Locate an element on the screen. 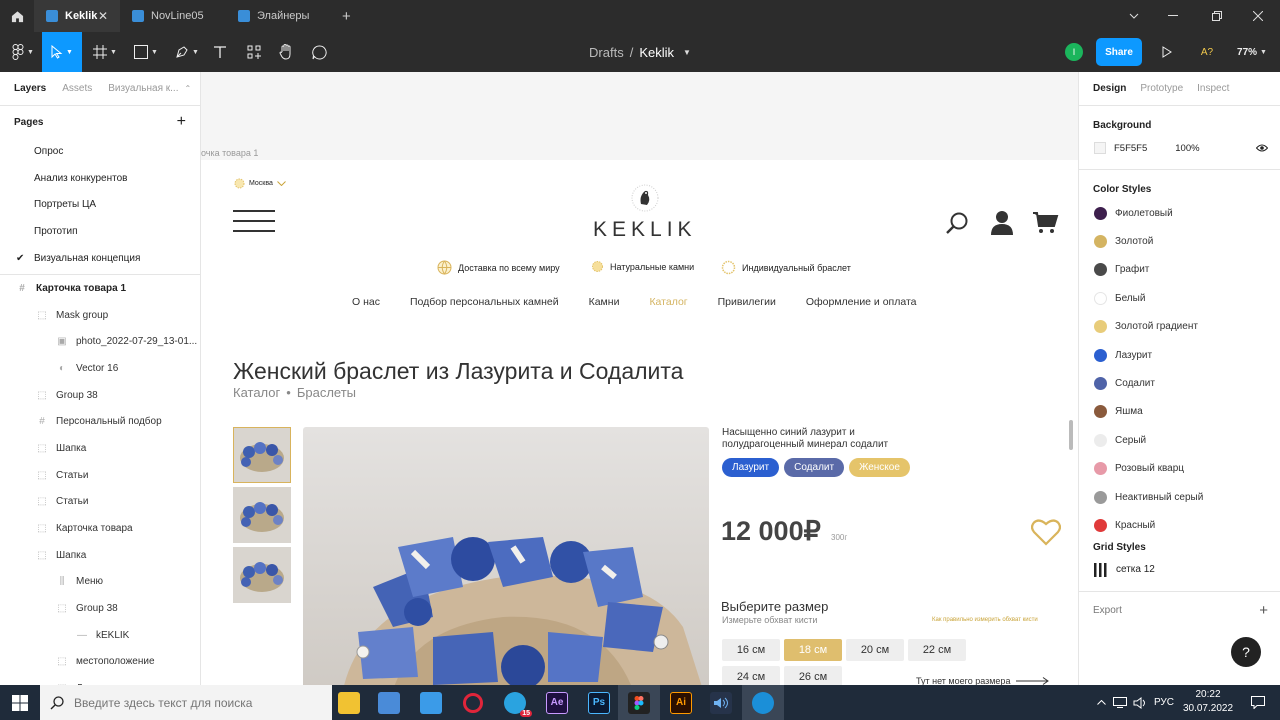 The height and width of the screenshot is (720, 1280). restore-button is located at coordinates (1217, 16).